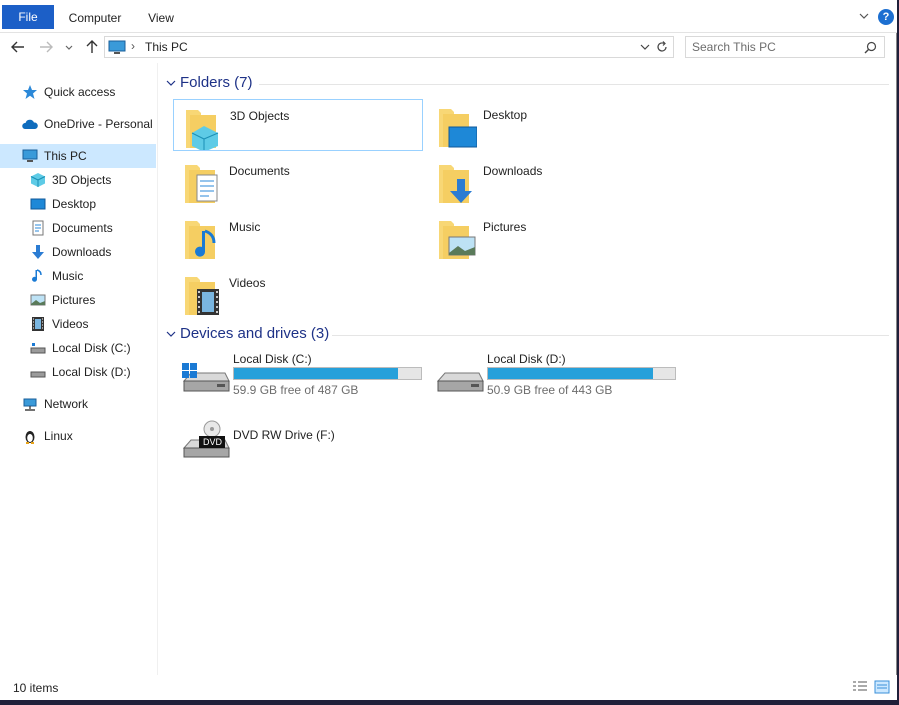 This screenshot has height=705, width=899. What do you see at coordinates (870, 47) in the screenshot?
I see `search-icon` at bounding box center [870, 47].